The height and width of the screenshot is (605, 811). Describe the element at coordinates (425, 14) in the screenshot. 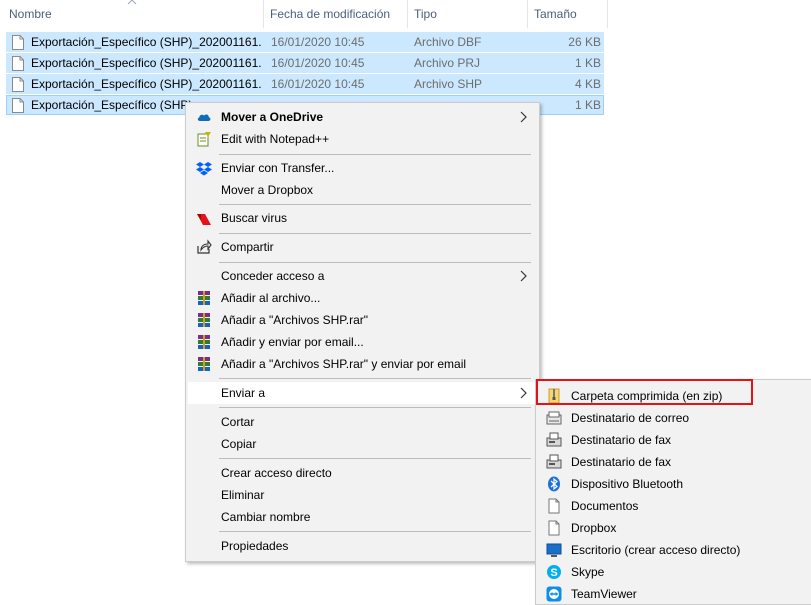

I see `column-type: Tipo` at that location.